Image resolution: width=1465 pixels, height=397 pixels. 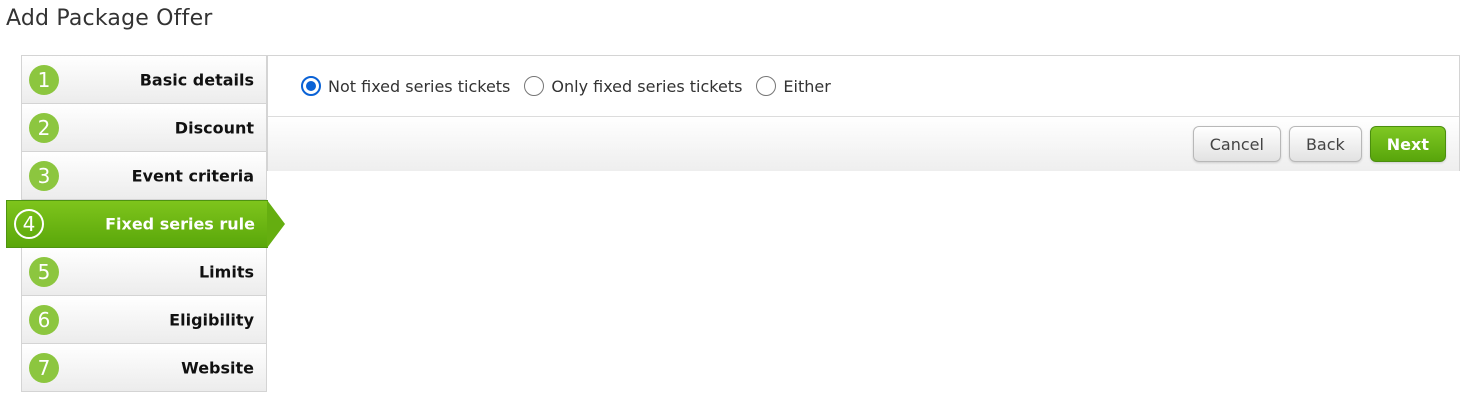 I want to click on step-label: Website, so click(x=217, y=367).